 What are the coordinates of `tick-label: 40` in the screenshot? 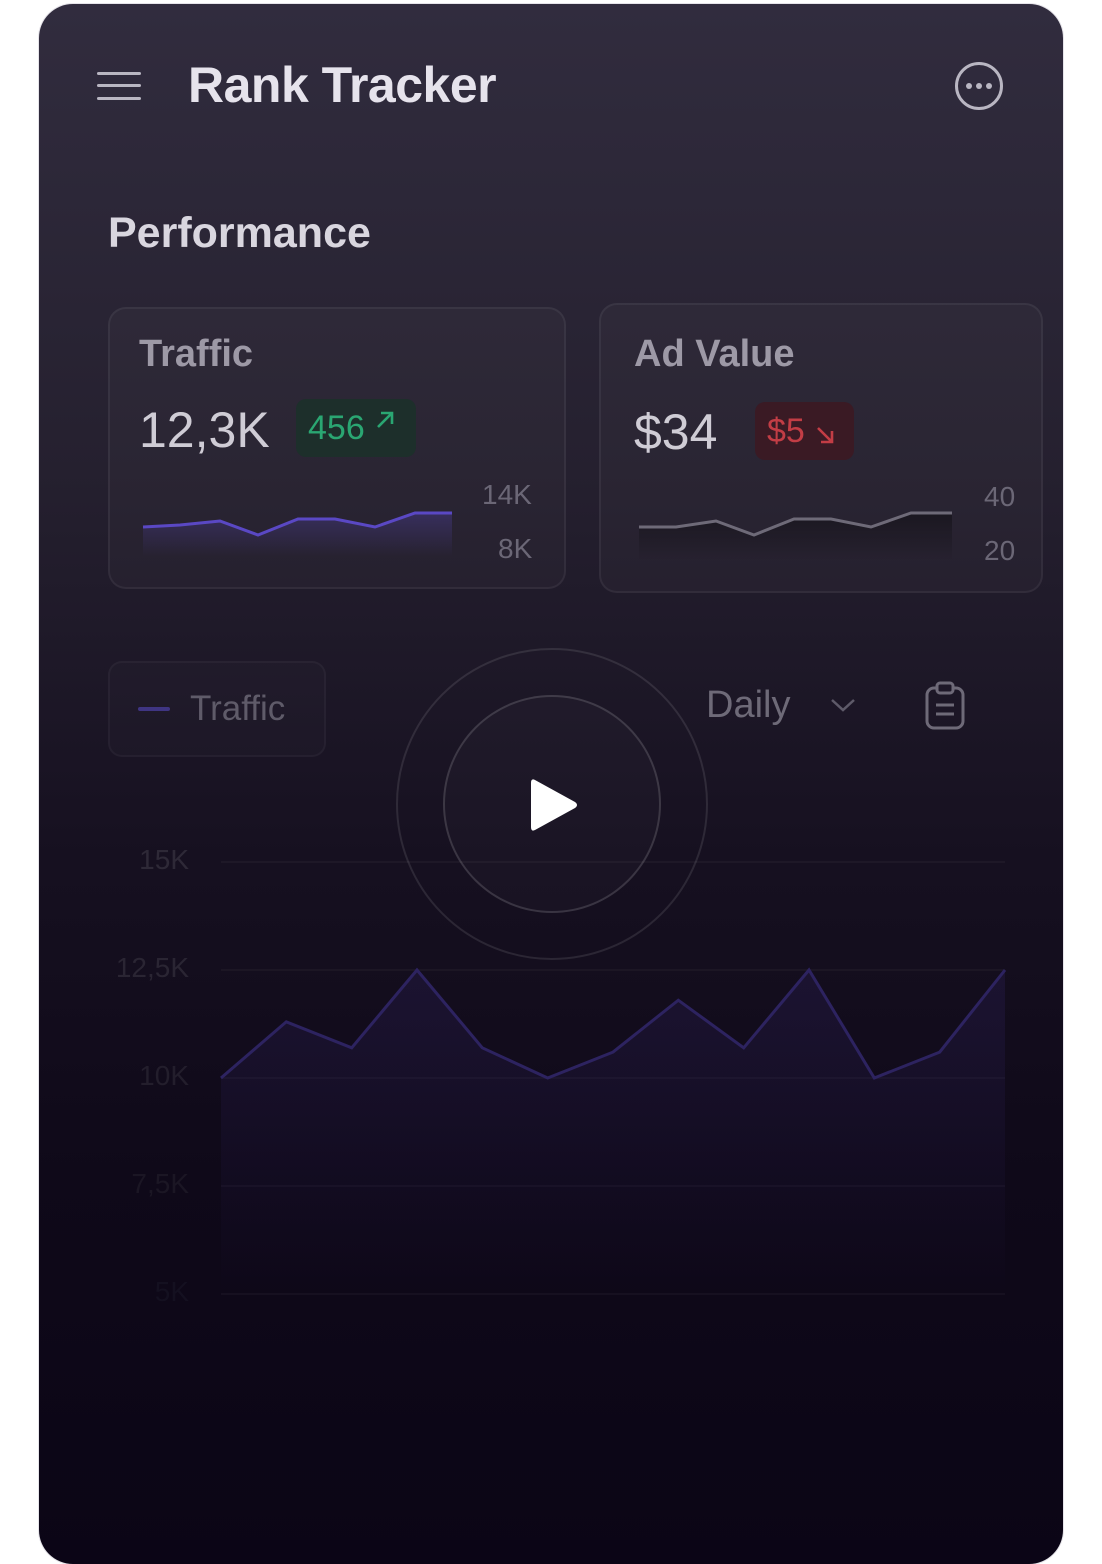 It's located at (1000, 496).